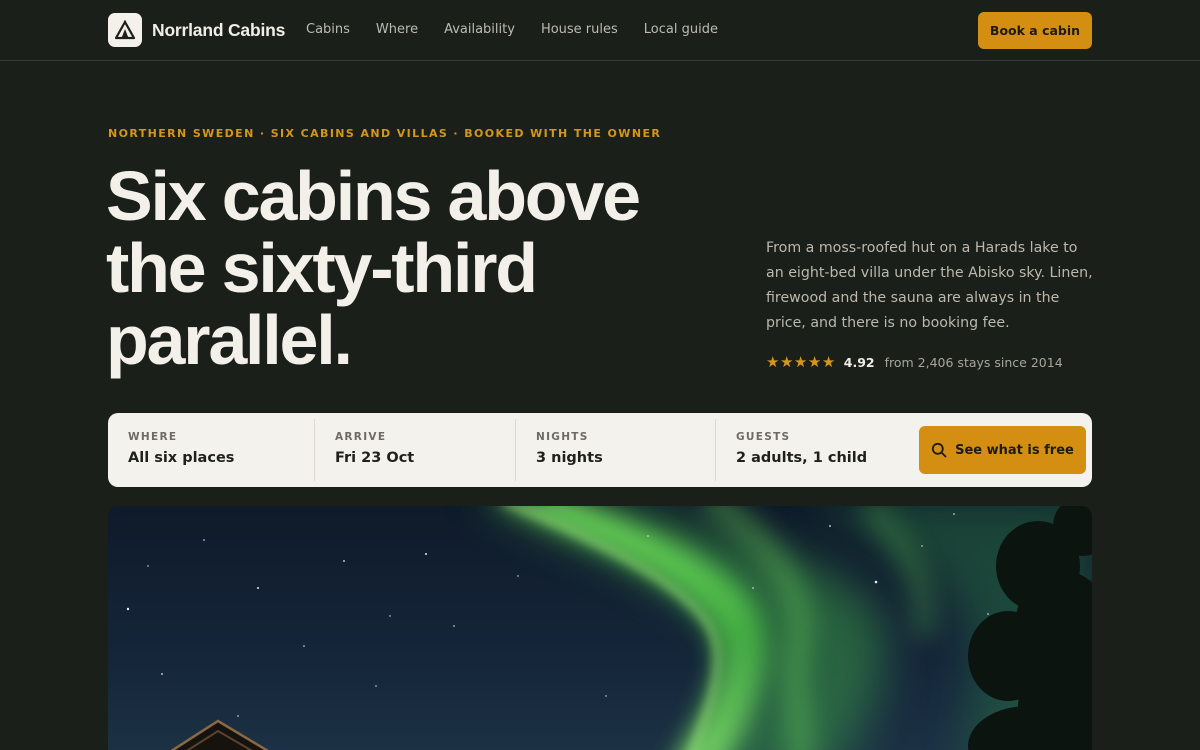 This screenshot has height=750, width=1200. I want to click on nav-link-cabins: Cabins, so click(328, 30).